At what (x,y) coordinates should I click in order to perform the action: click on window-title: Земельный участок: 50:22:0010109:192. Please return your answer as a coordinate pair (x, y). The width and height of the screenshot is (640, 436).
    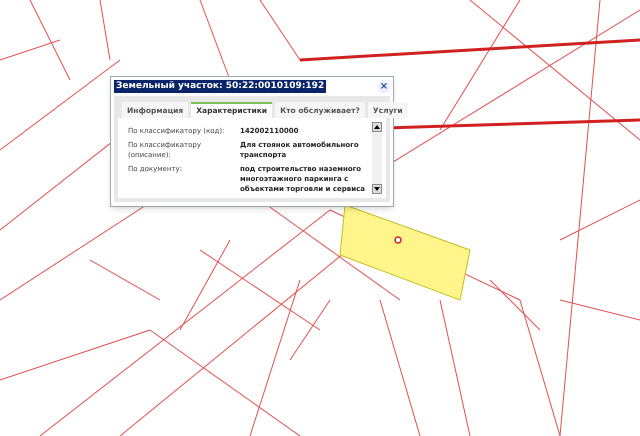
    Looking at the image, I should click on (220, 86).